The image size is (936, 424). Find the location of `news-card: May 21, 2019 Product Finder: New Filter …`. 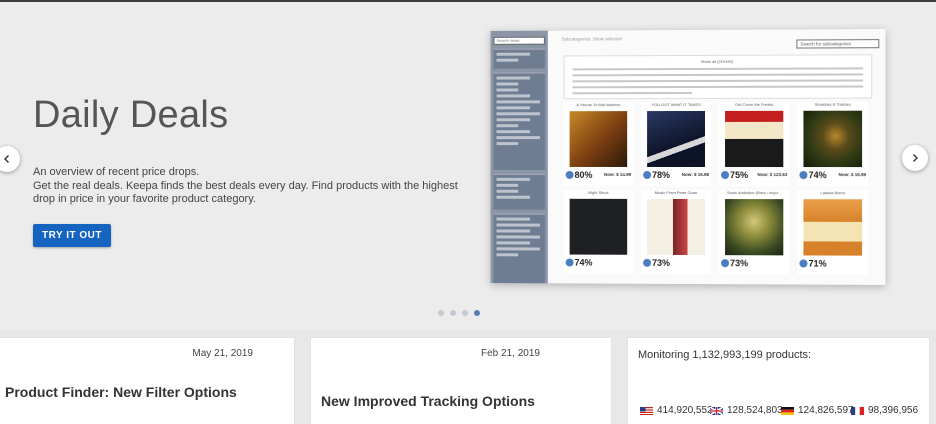

news-card: May 21, 2019 Product Finder: New Filter … is located at coordinates (147, 381).